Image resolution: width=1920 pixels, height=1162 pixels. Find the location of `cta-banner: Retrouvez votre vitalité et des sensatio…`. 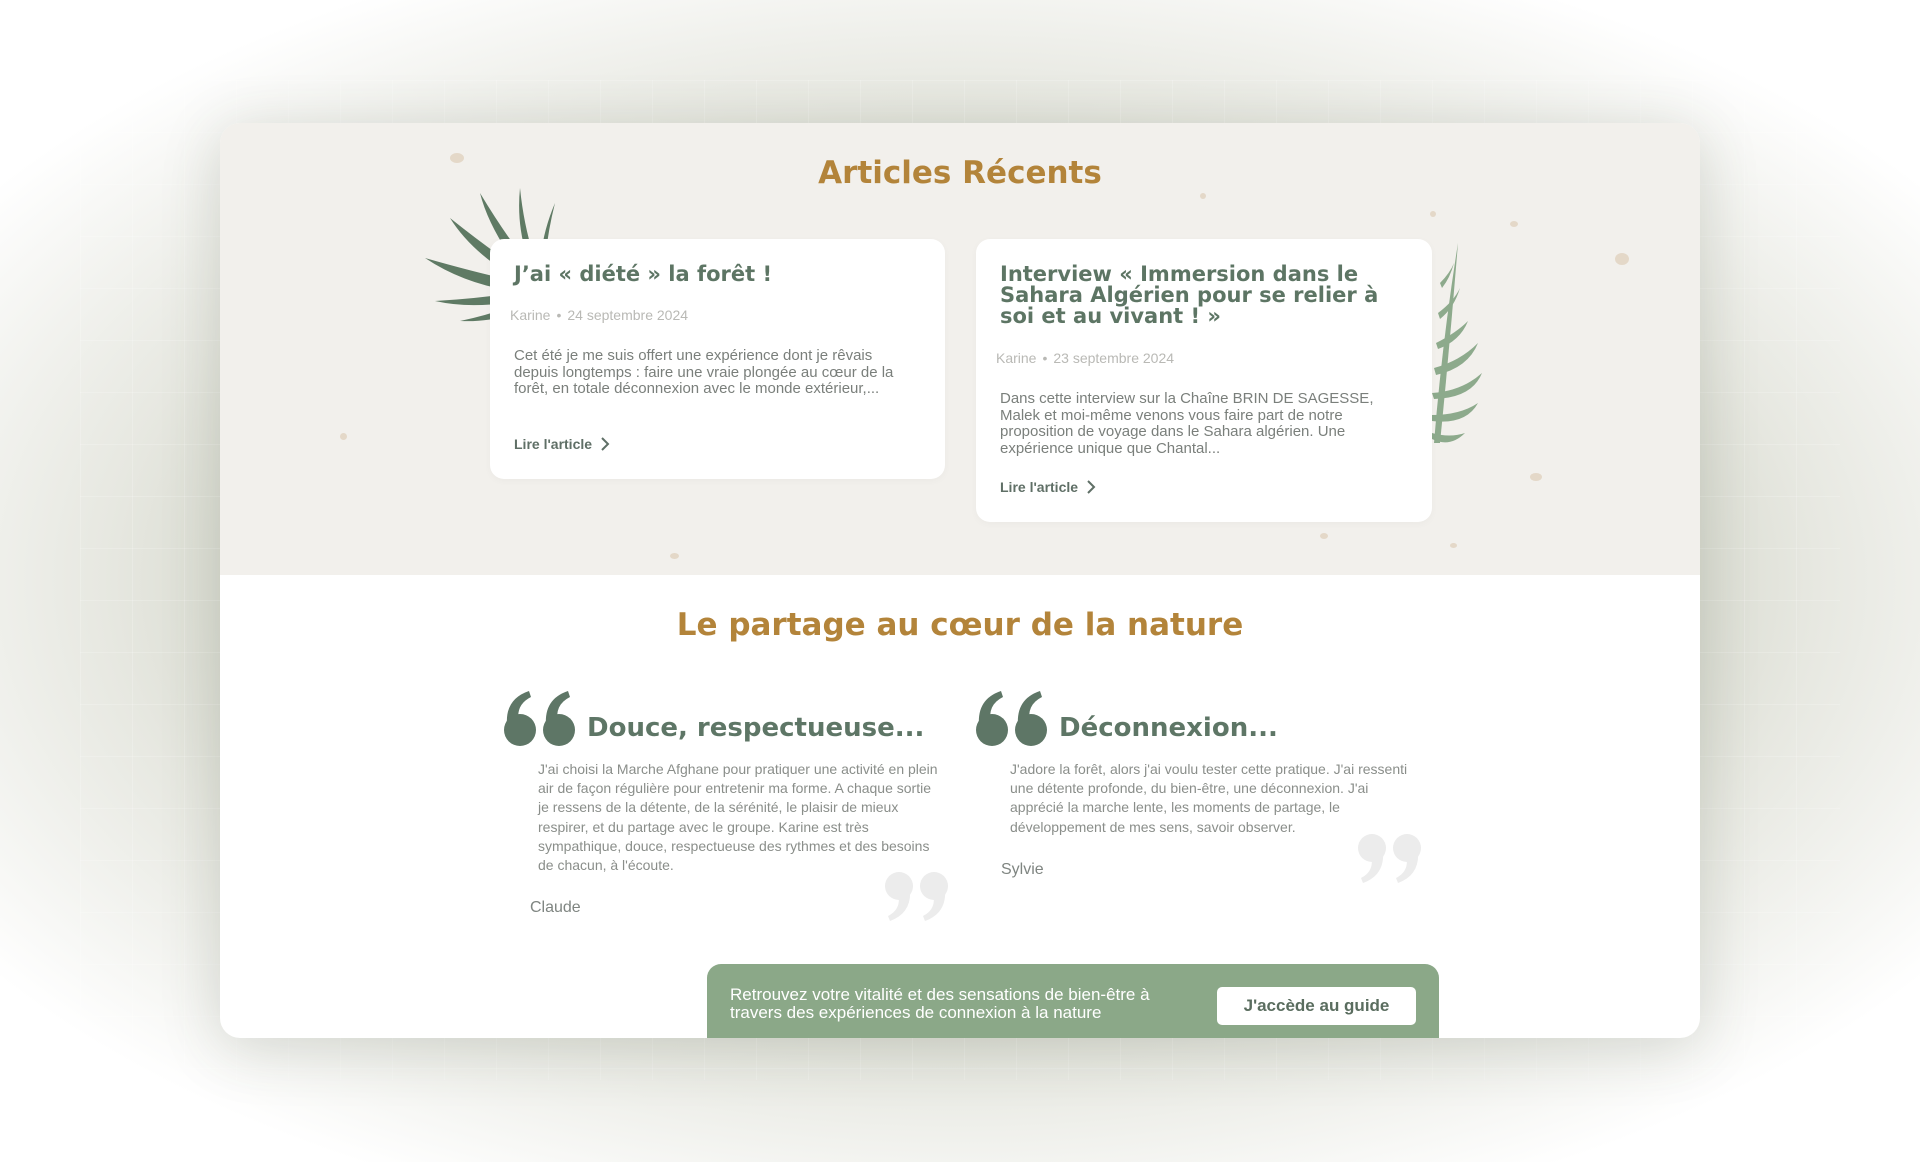

cta-banner: Retrouvez votre vitalité et des sensatio… is located at coordinates (1073, 1001).